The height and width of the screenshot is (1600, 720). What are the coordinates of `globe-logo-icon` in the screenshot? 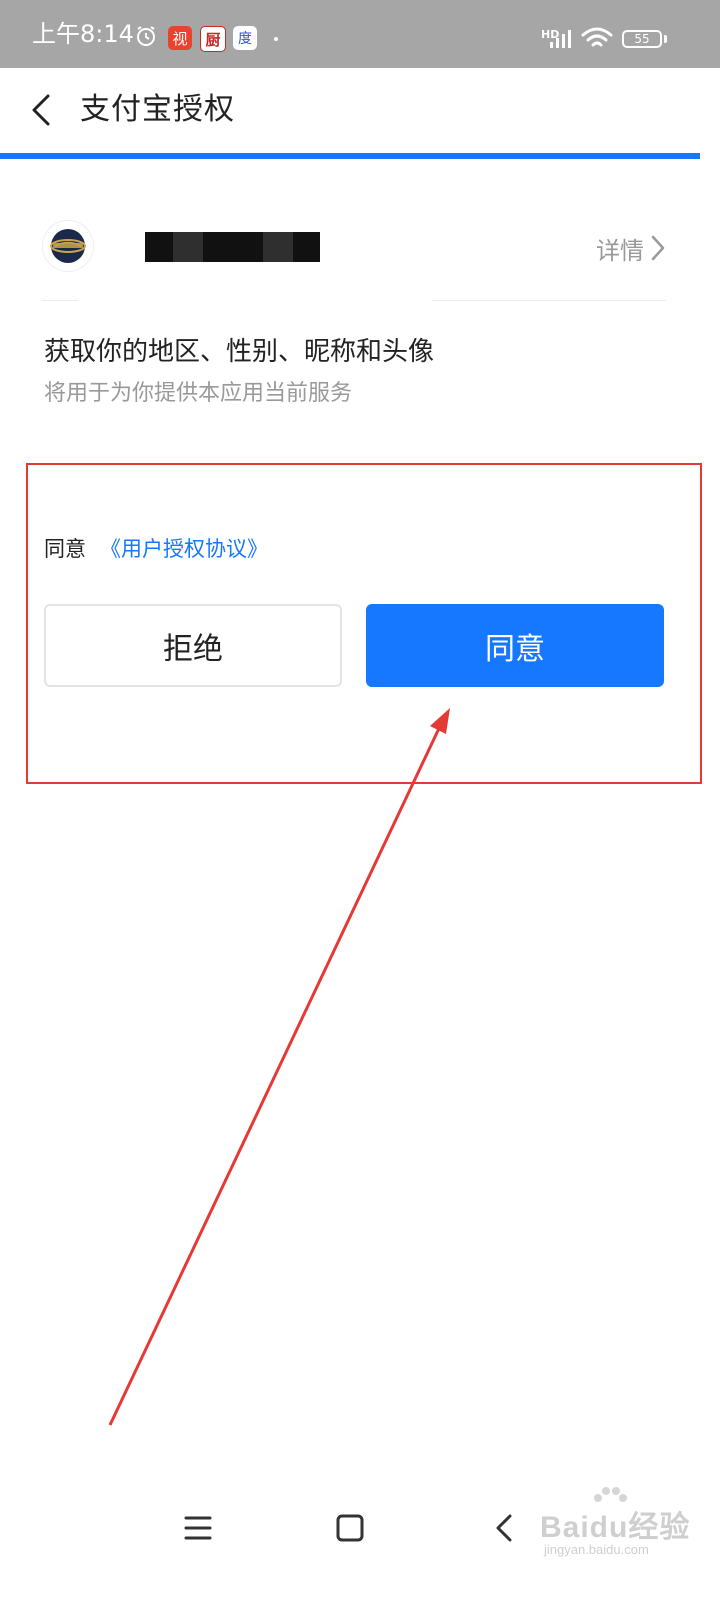 It's located at (68, 246).